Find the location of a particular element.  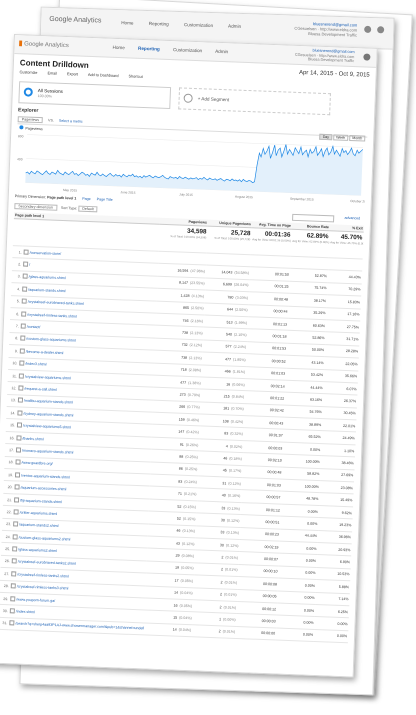

x-tick-label: October 2015 is located at coordinates (358, 201).